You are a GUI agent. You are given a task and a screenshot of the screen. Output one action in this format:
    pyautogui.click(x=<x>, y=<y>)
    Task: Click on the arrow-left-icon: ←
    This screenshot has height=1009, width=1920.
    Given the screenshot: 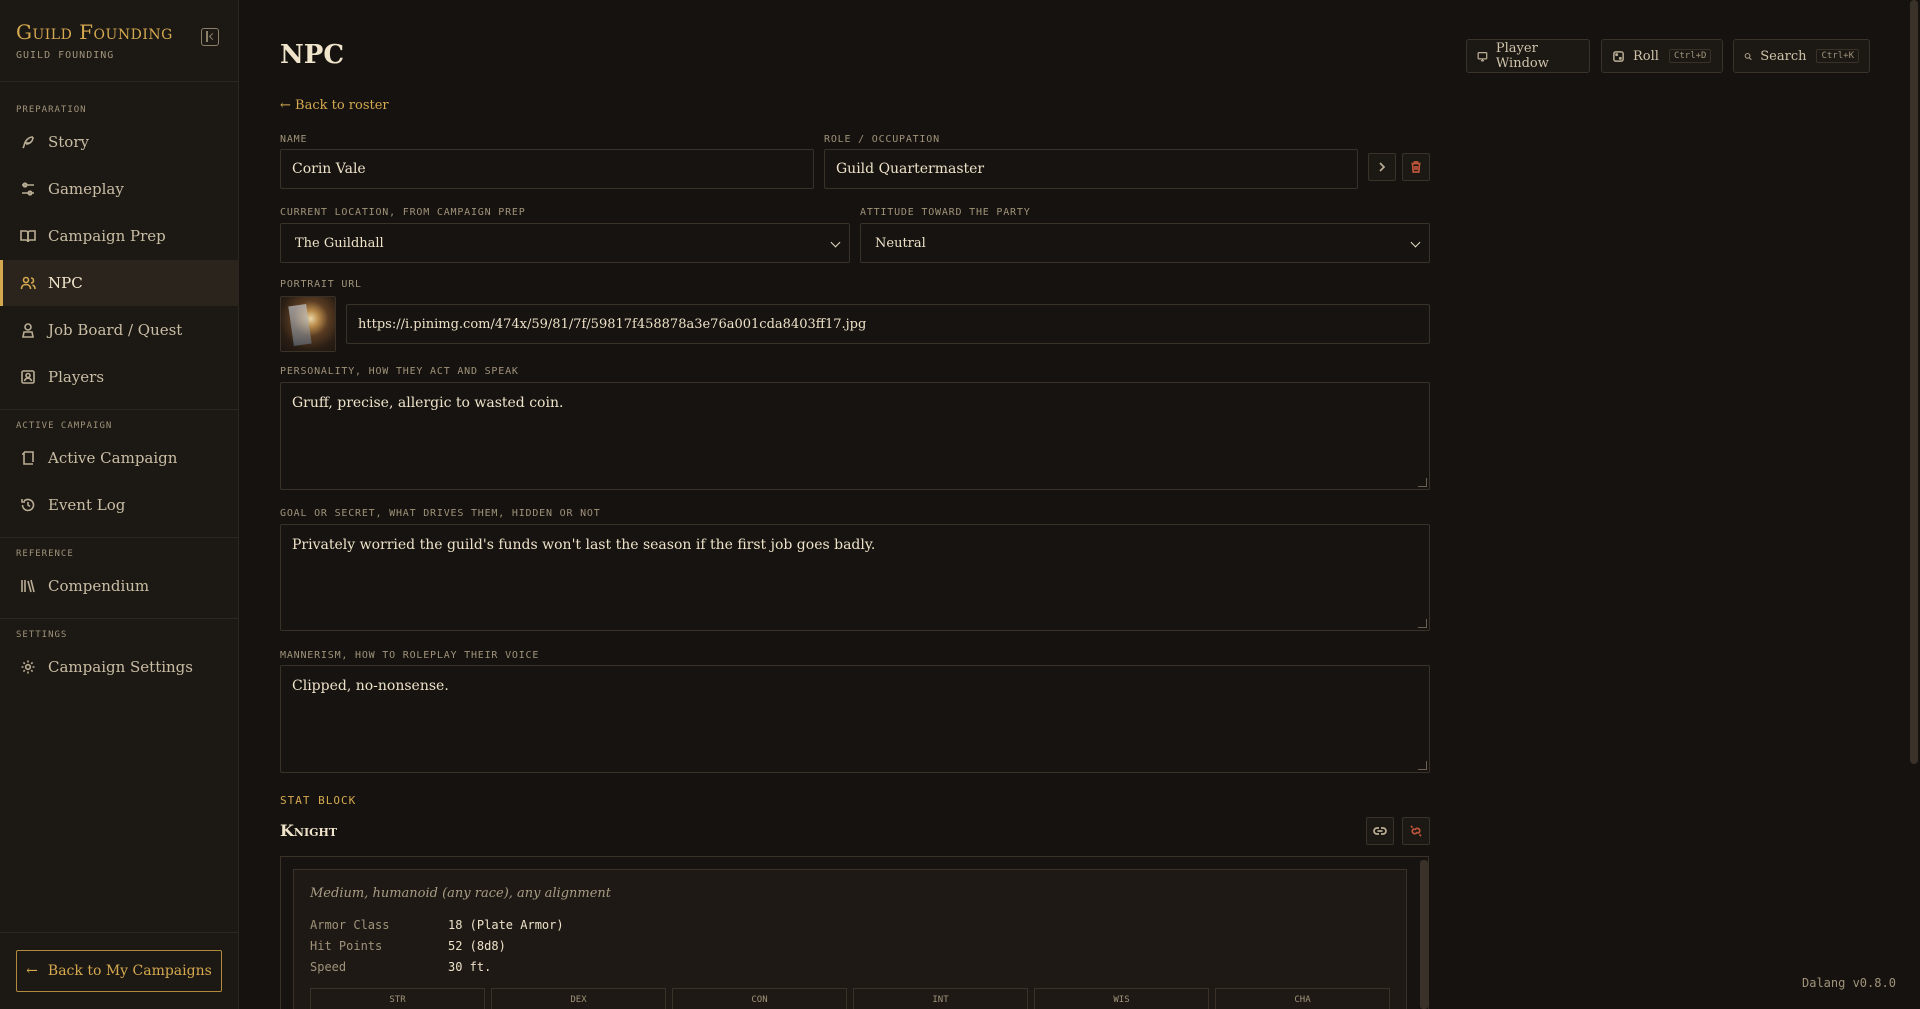 What is the action you would take?
    pyautogui.click(x=32, y=971)
    